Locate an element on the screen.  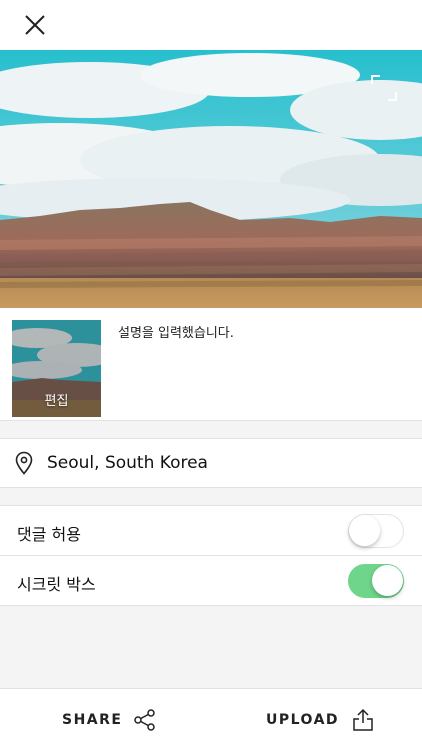
location-row: Seoul, South Korea is located at coordinates (211, 463).